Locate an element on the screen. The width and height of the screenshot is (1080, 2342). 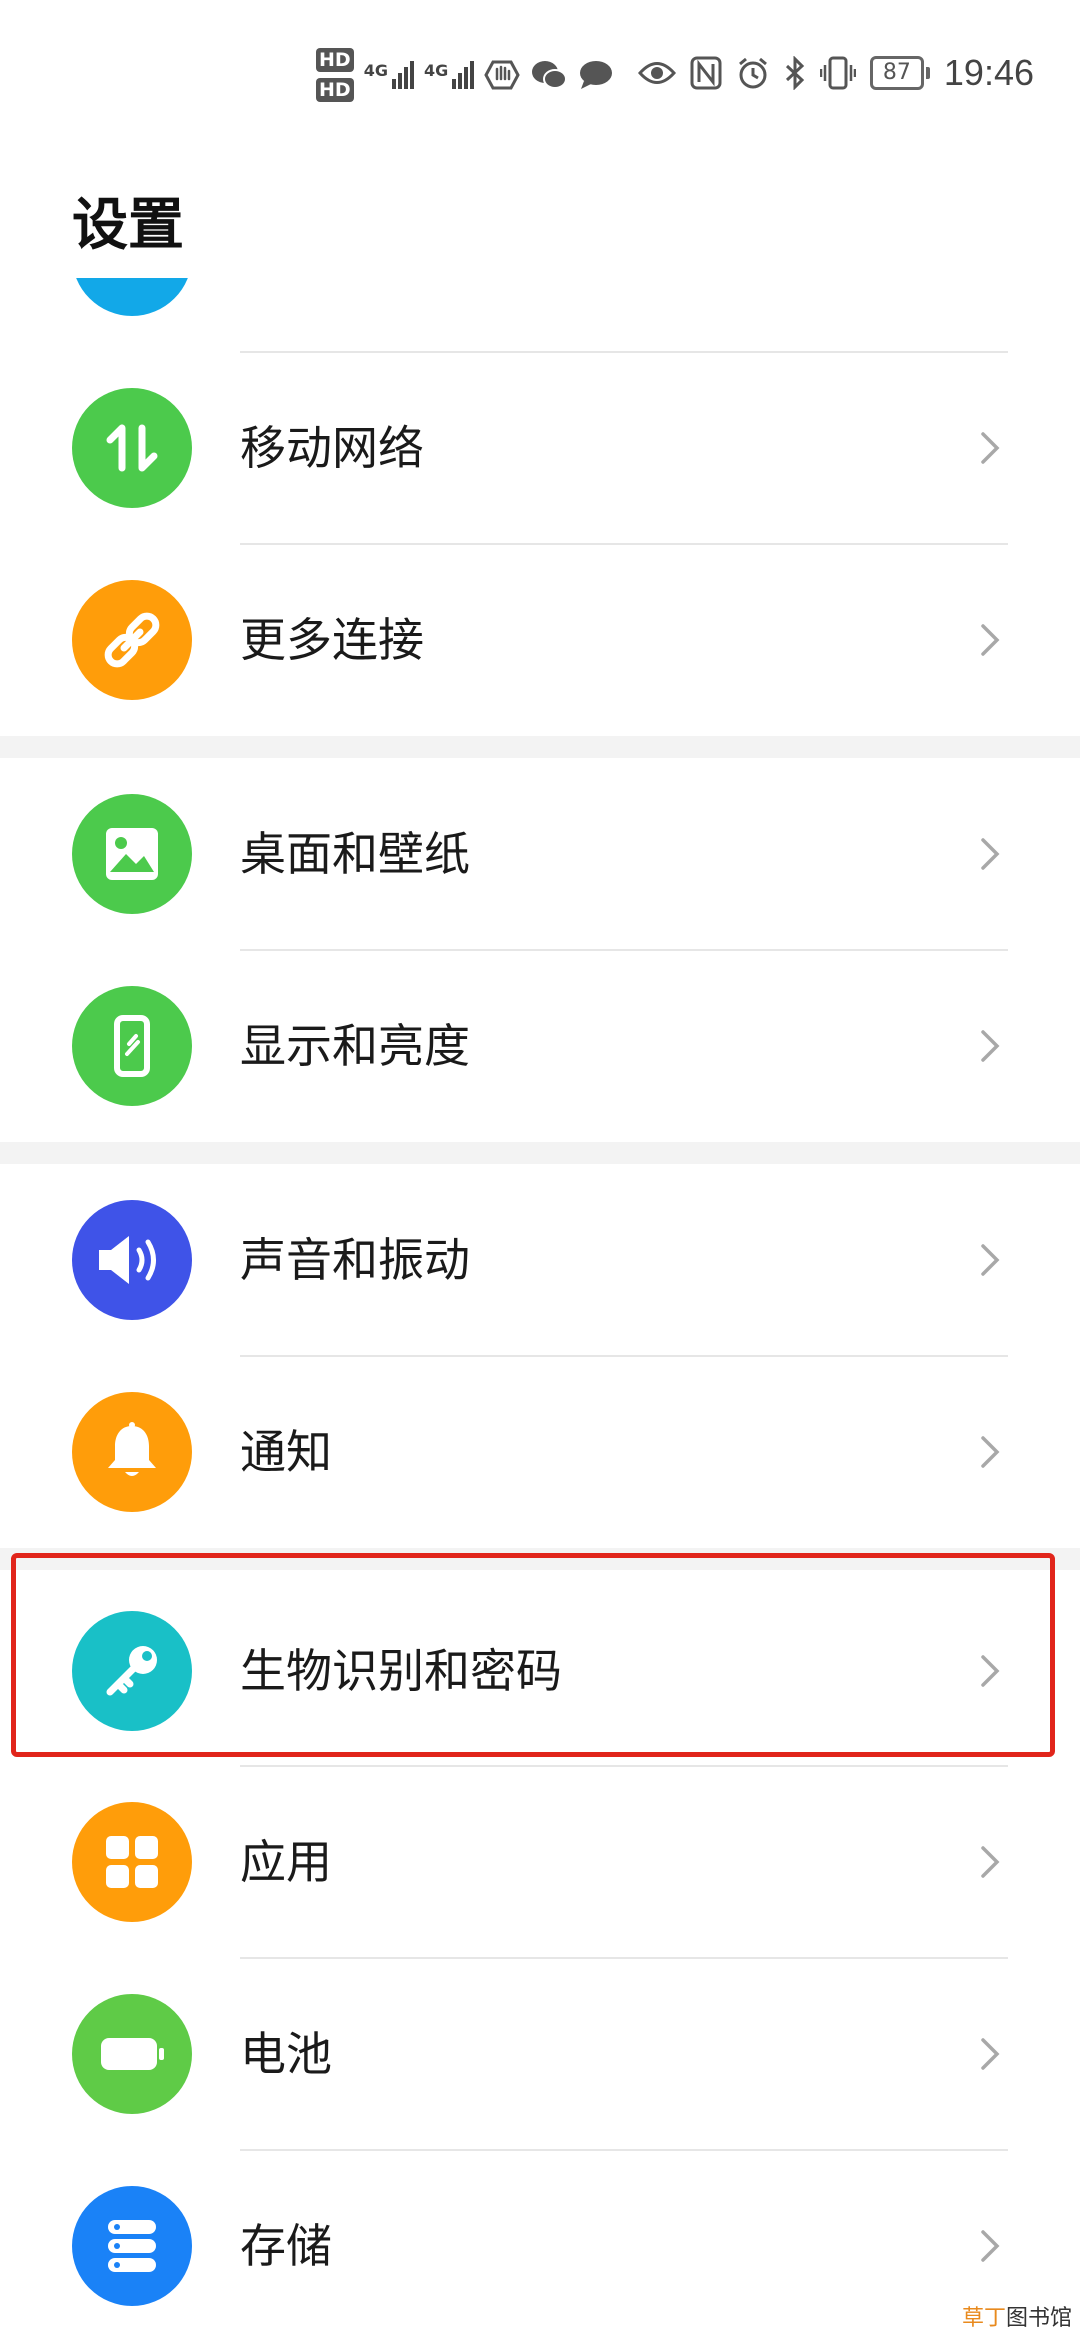
battery-level: 87 is located at coordinates (896, 73).